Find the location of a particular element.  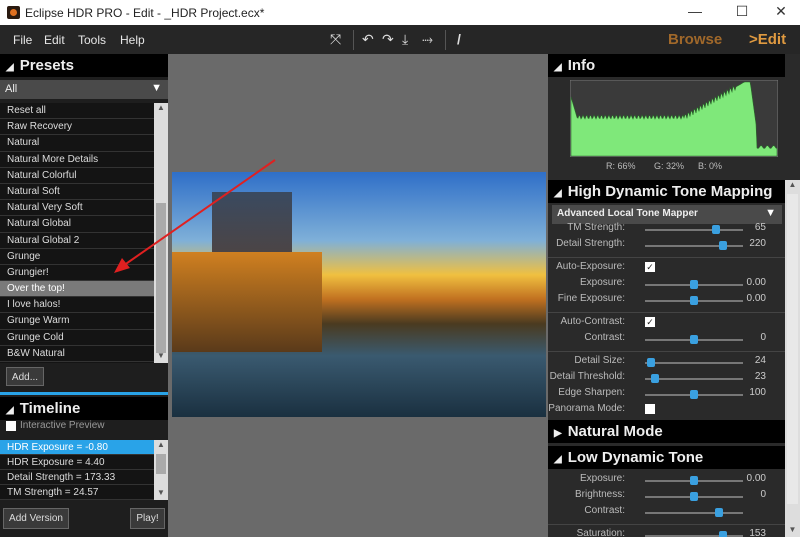

control-row: Brightness: 0 is located at coordinates (666, 497).